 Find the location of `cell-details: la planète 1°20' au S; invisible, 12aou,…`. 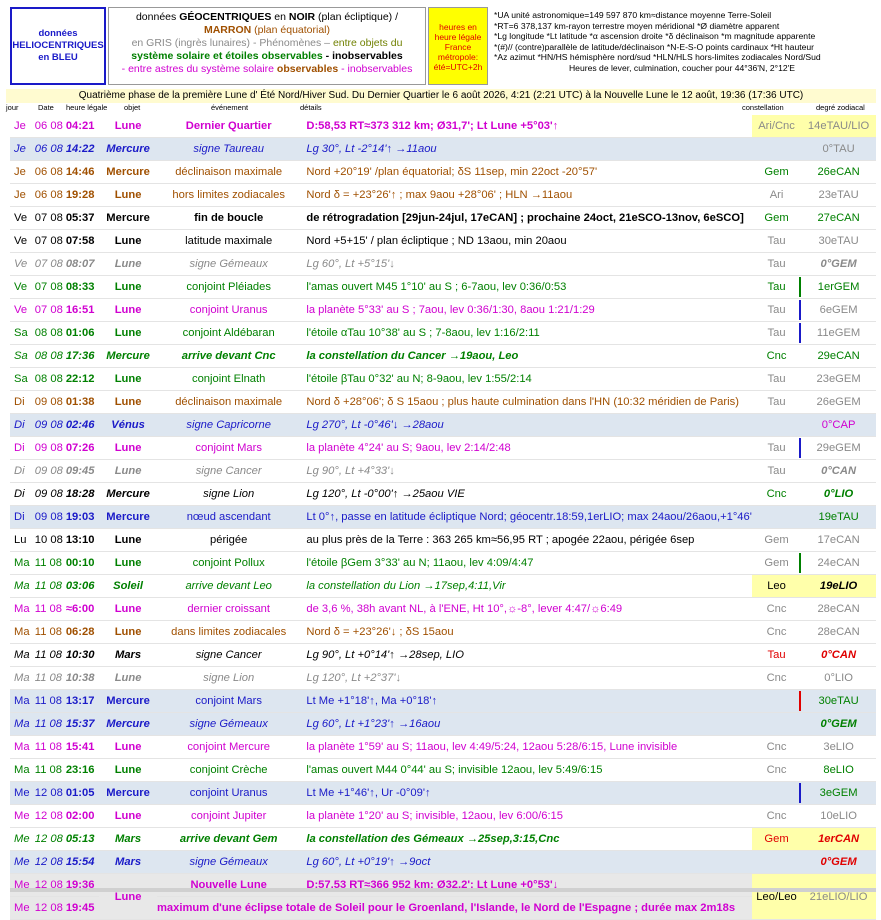

cell-details: la planète 1°20' au S; invisible, 12aou,… is located at coordinates (435, 816).